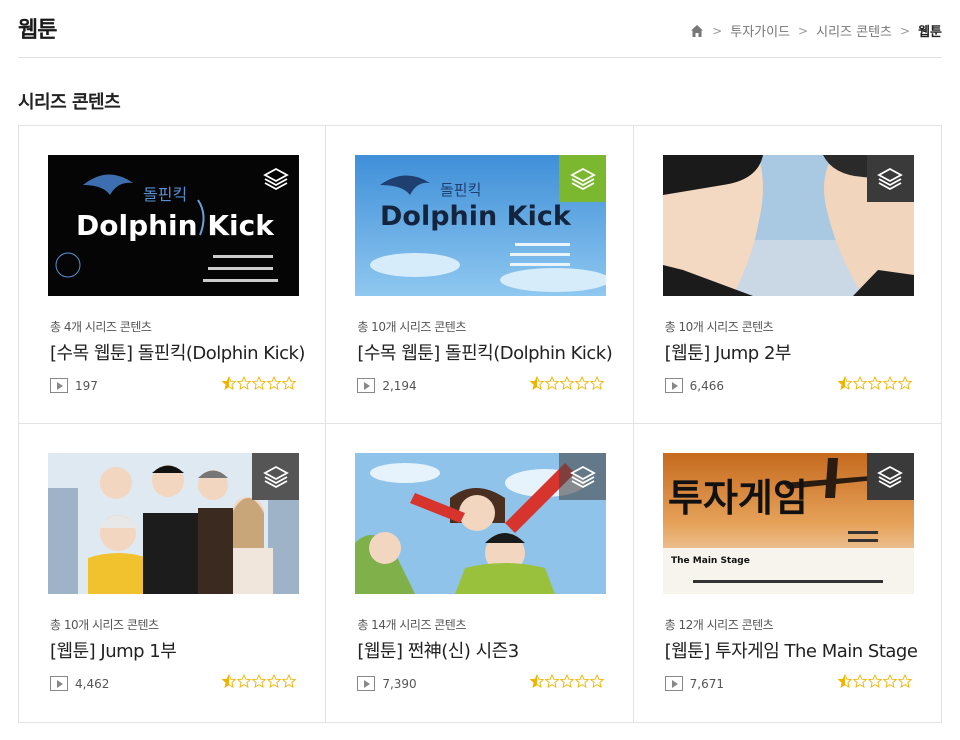 The height and width of the screenshot is (740, 960). What do you see at coordinates (399, 385) in the screenshot?
I see `view-count-value: 2,194` at bounding box center [399, 385].